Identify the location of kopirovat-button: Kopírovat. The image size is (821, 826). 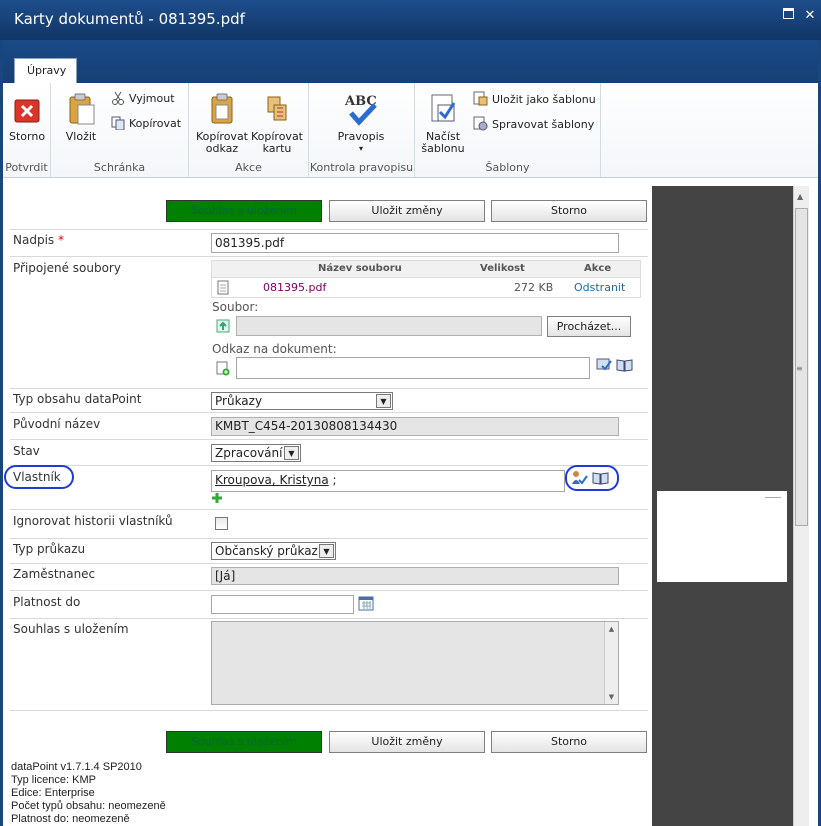
(146, 123).